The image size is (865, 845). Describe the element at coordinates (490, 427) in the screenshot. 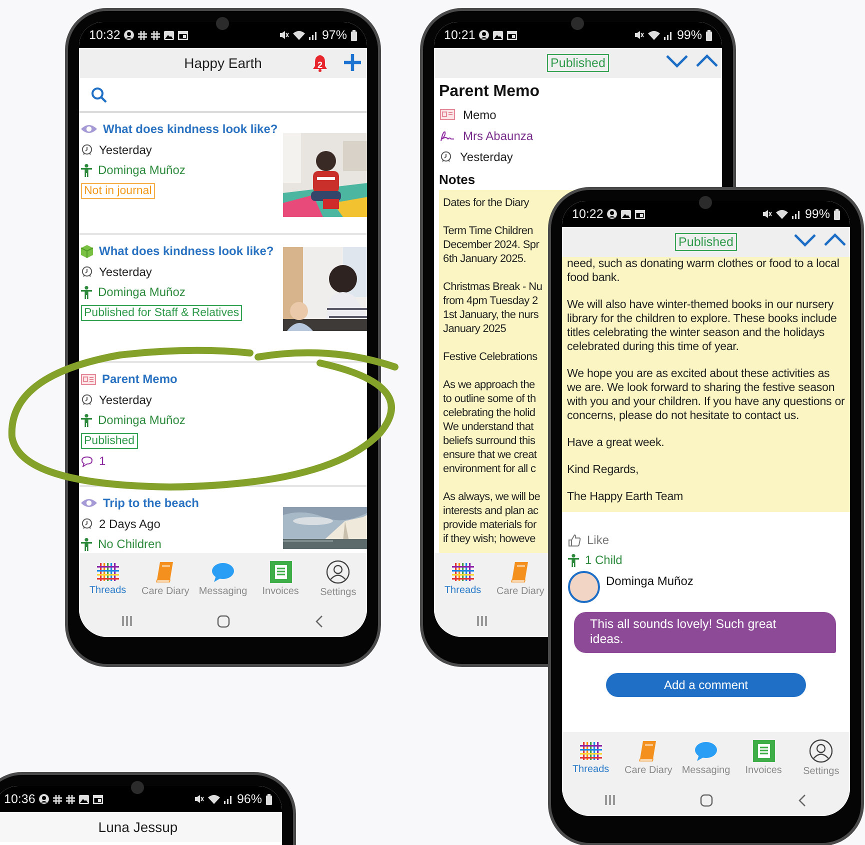

I see `note-paragraph: As we approach the to outline some of th celebrating the holid We understand that beliefs surround this ensure that we creat environment for all c` at that location.